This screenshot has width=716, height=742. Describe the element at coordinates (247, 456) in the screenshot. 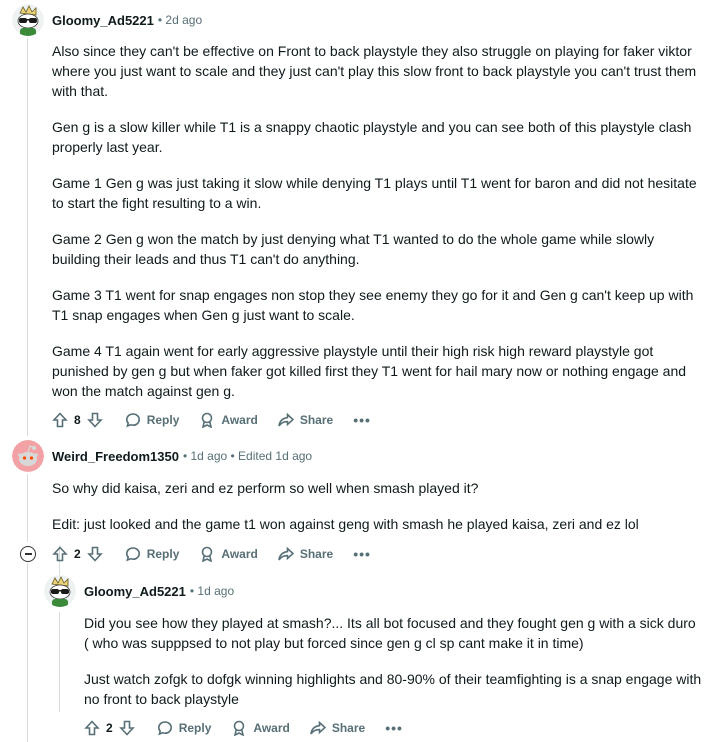

I see `timestamp: • 1d ago • Edited 1d ago` at that location.